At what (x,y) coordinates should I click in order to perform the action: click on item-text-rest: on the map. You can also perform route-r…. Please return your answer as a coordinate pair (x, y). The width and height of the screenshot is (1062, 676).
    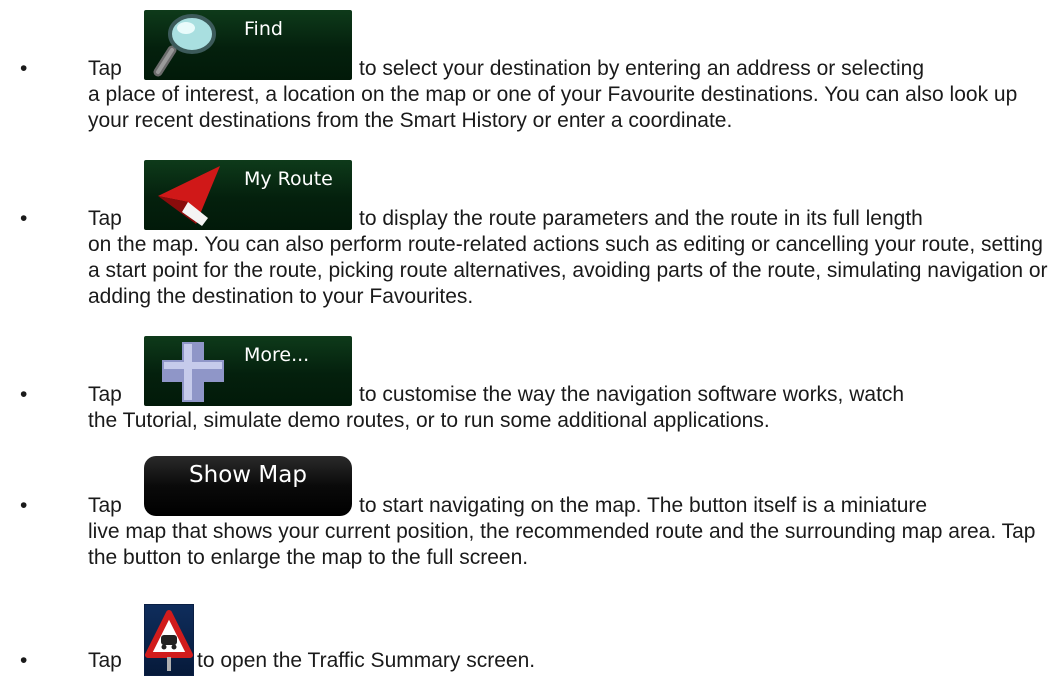
    Looking at the image, I should click on (568, 270).